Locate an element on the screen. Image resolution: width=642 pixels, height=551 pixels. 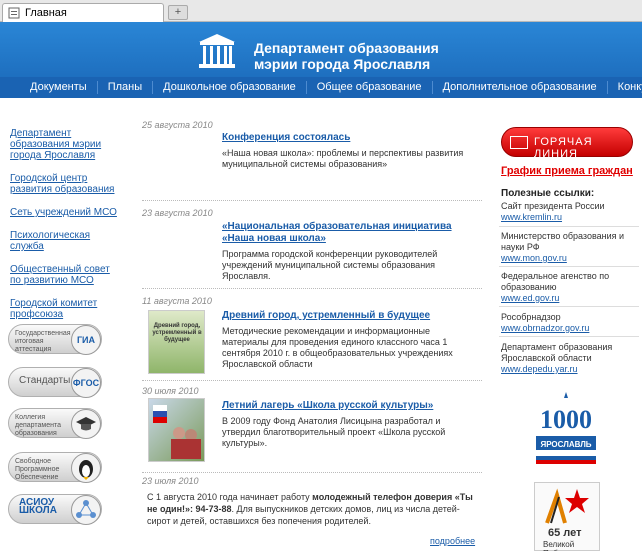
hotline-button: ГОРЯЧАЯ ЛИНИЯ is located at coordinates (567, 143).